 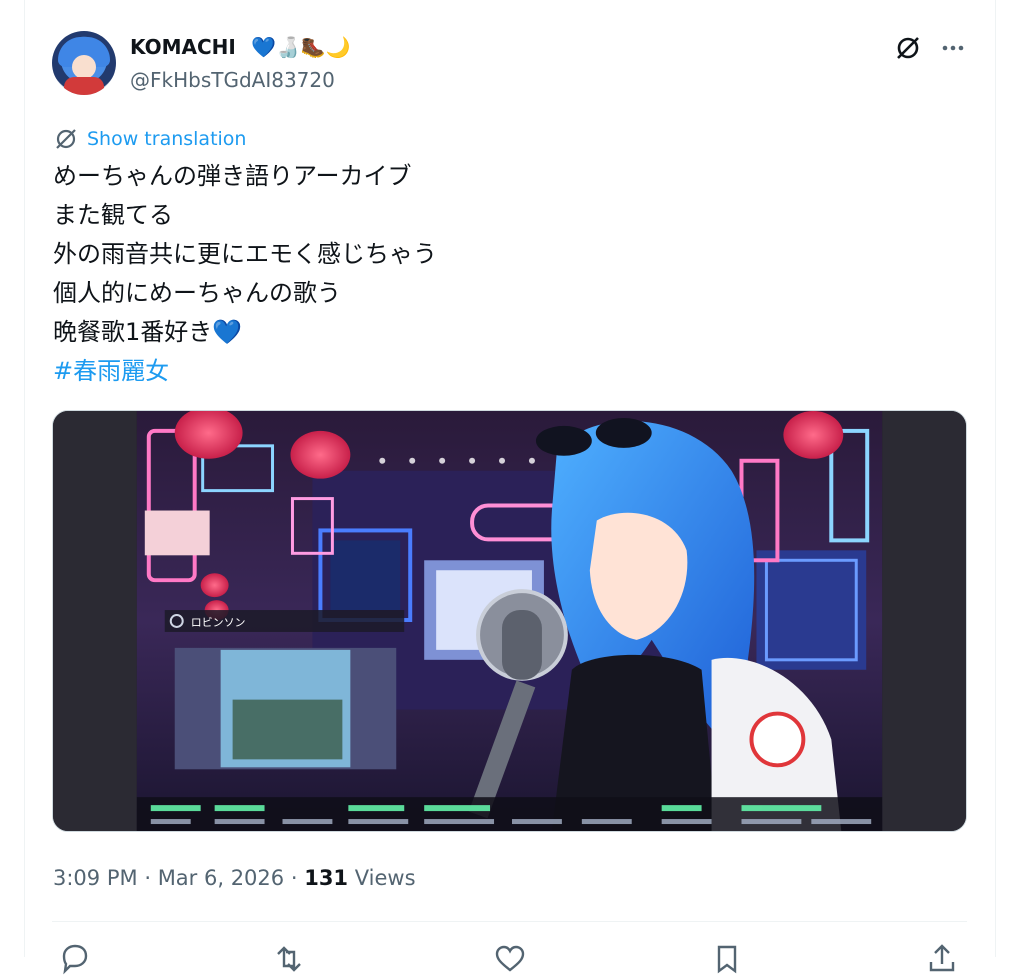 I want to click on show-translation-button: Show translation, so click(x=149, y=139).